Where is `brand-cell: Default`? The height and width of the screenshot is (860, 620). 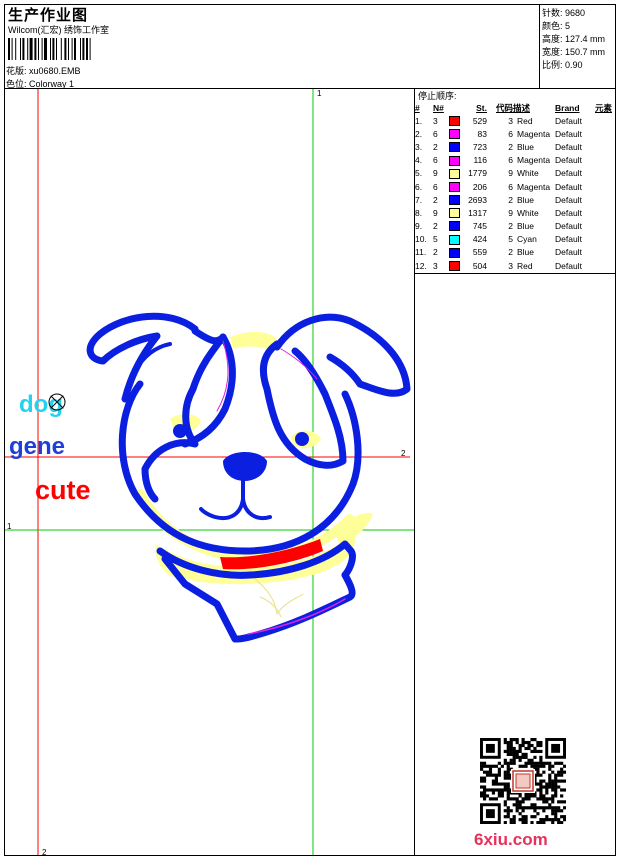
brand-cell: Default is located at coordinates (568, 186).